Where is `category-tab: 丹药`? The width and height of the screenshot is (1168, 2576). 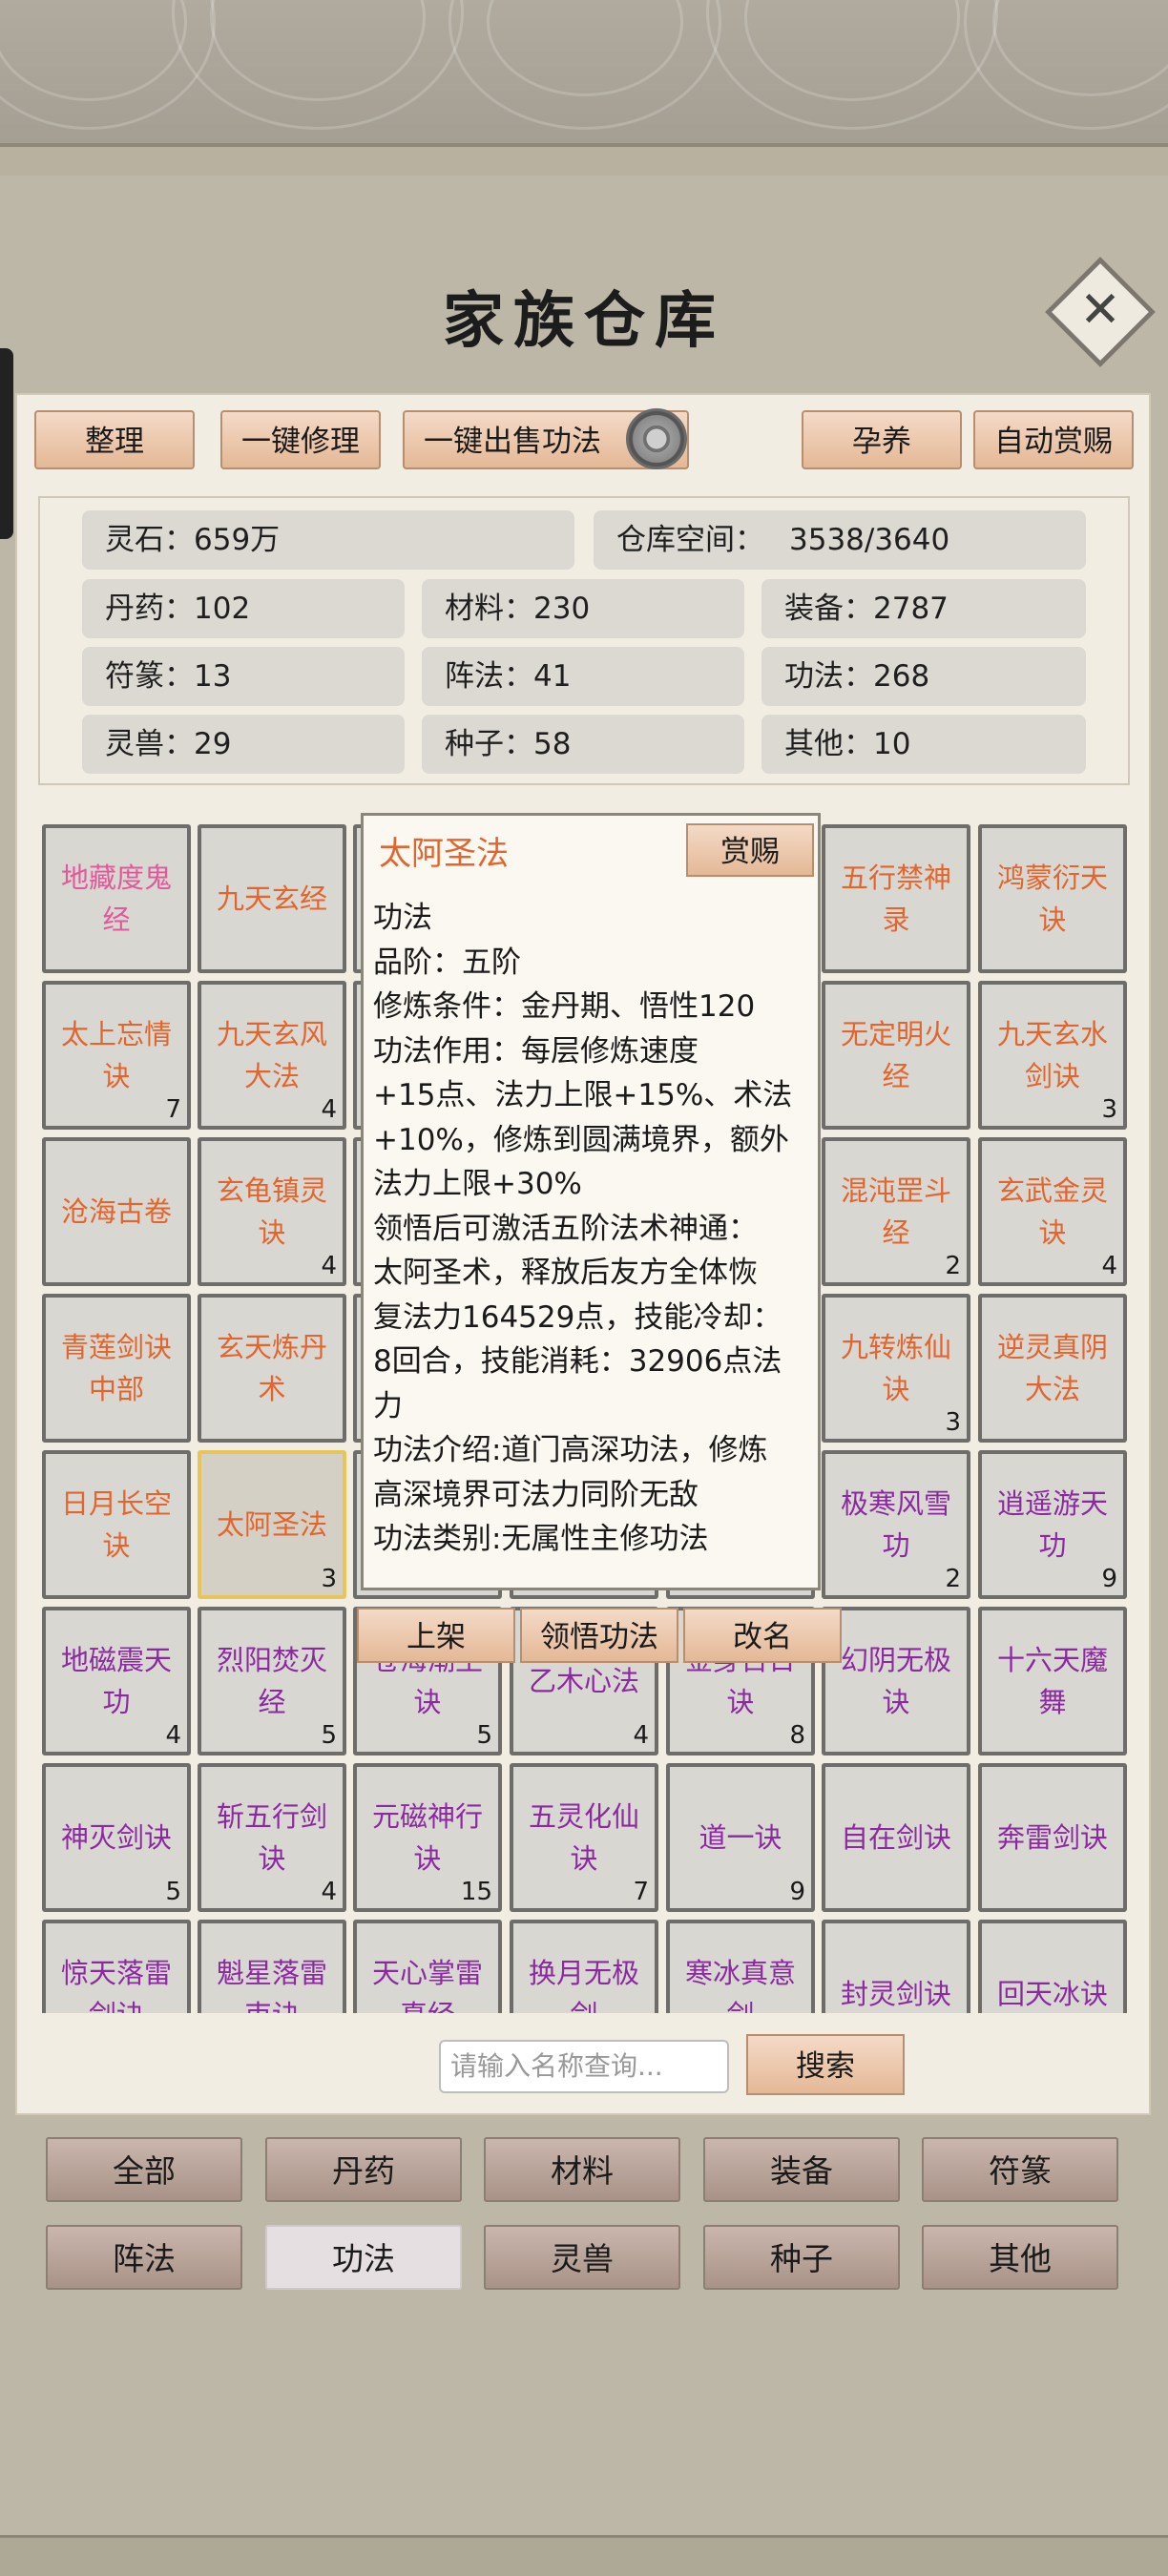 category-tab: 丹药 is located at coordinates (363, 2169).